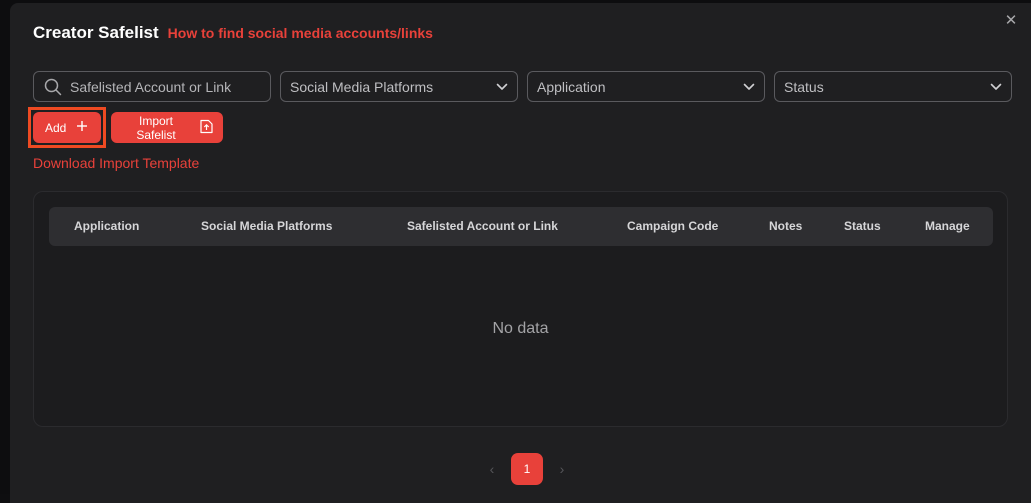 The width and height of the screenshot is (1031, 503). What do you see at coordinates (562, 469) in the screenshot?
I see `chevron-right-icon: ›` at bounding box center [562, 469].